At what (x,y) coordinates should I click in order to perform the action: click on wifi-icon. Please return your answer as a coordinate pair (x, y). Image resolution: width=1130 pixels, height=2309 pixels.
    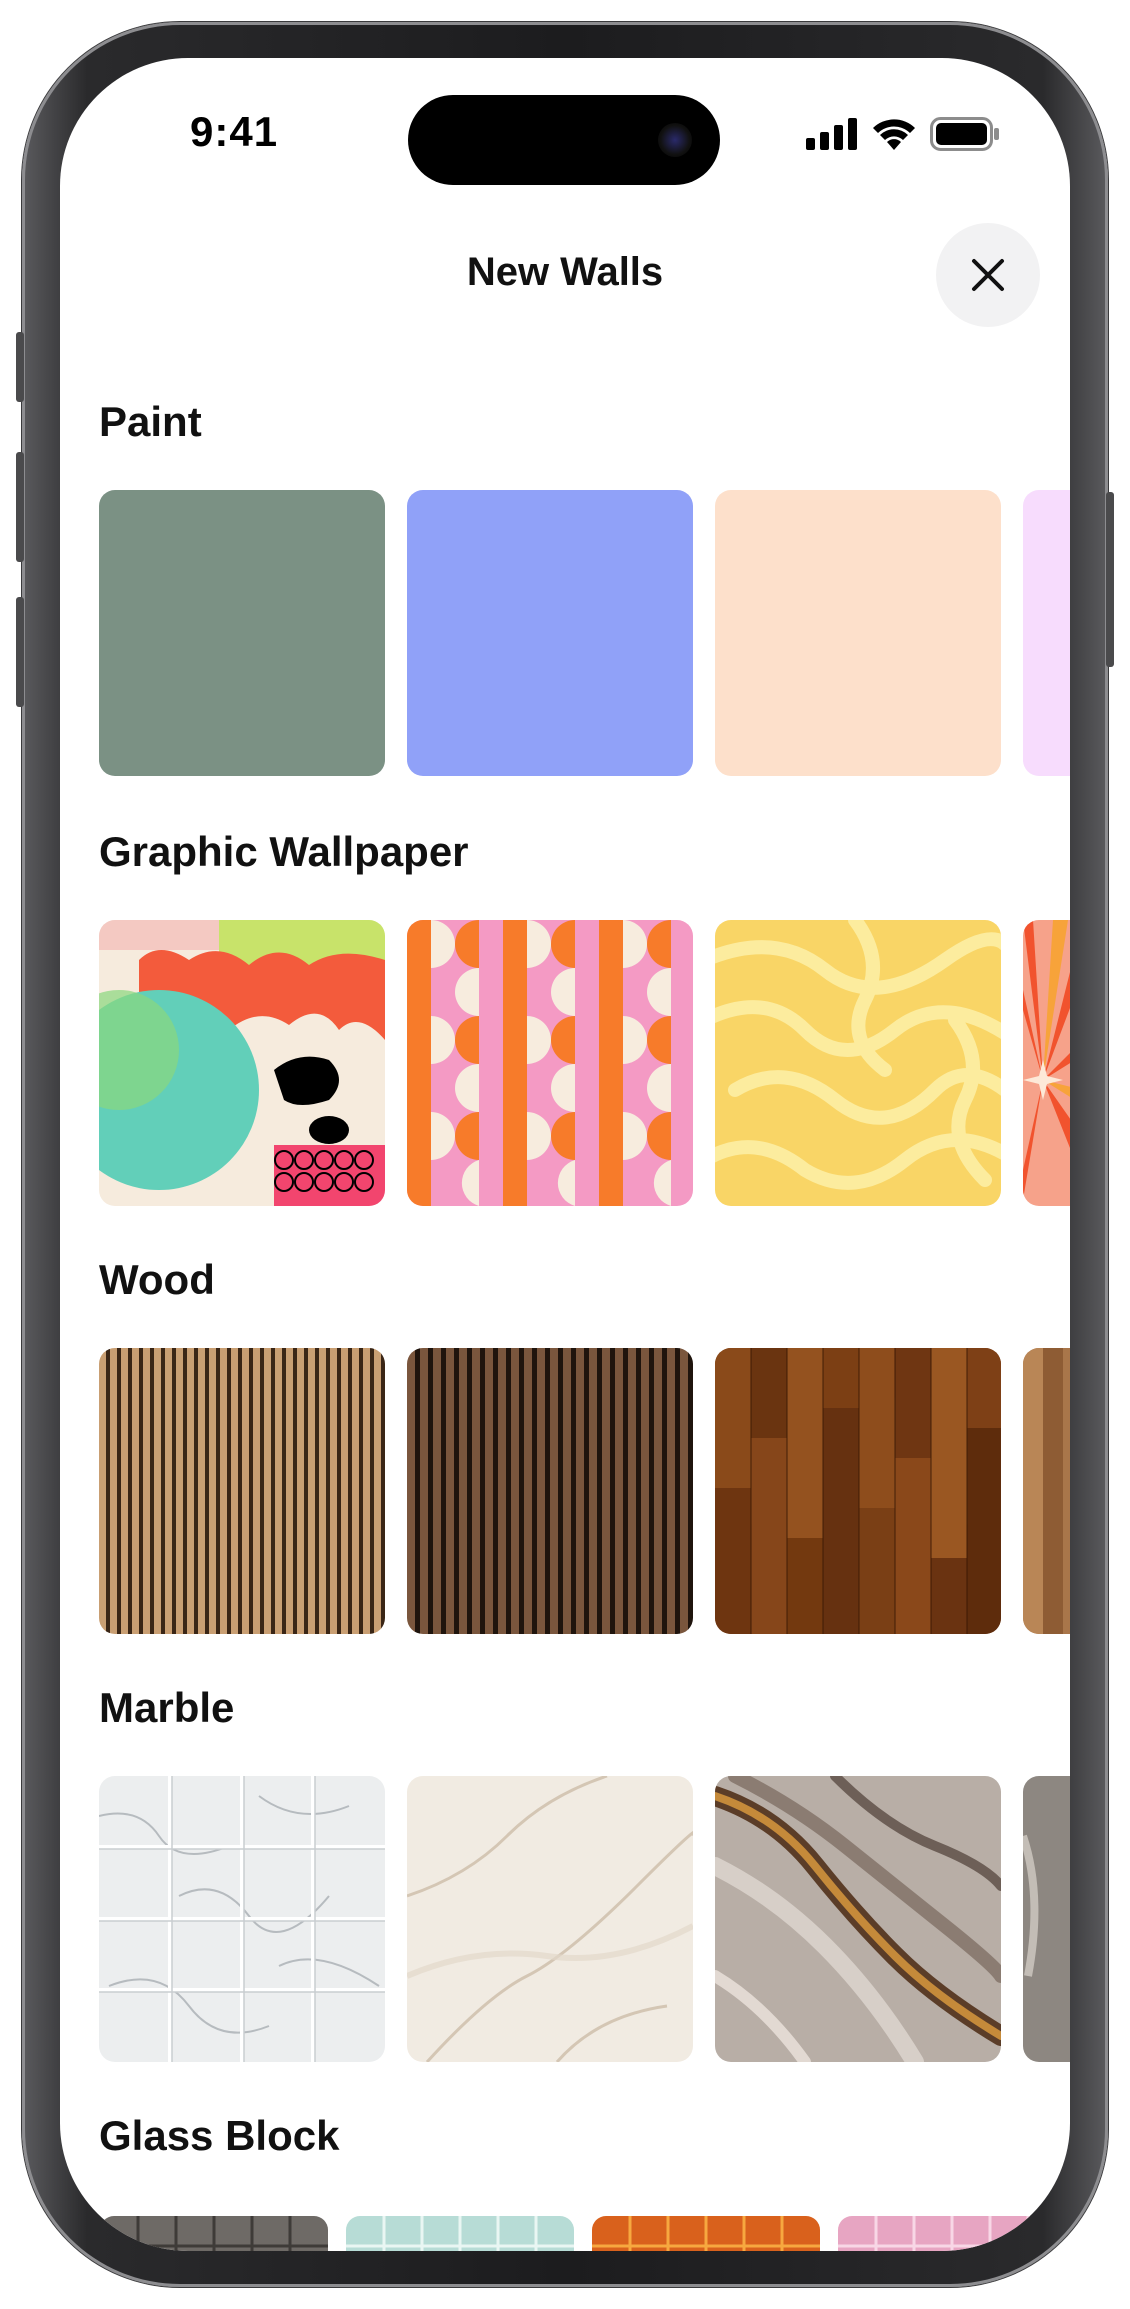
    Looking at the image, I should click on (894, 136).